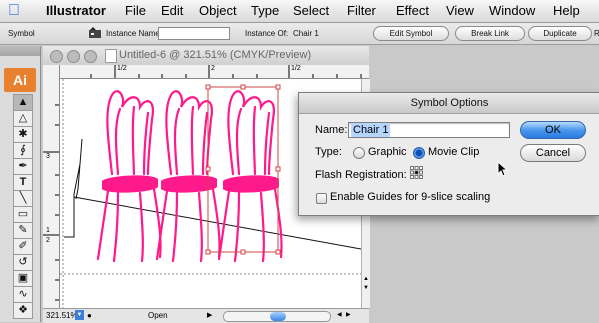  What do you see at coordinates (23, 134) in the screenshot?
I see `magic-wand-tool-icon: ✱` at bounding box center [23, 134].